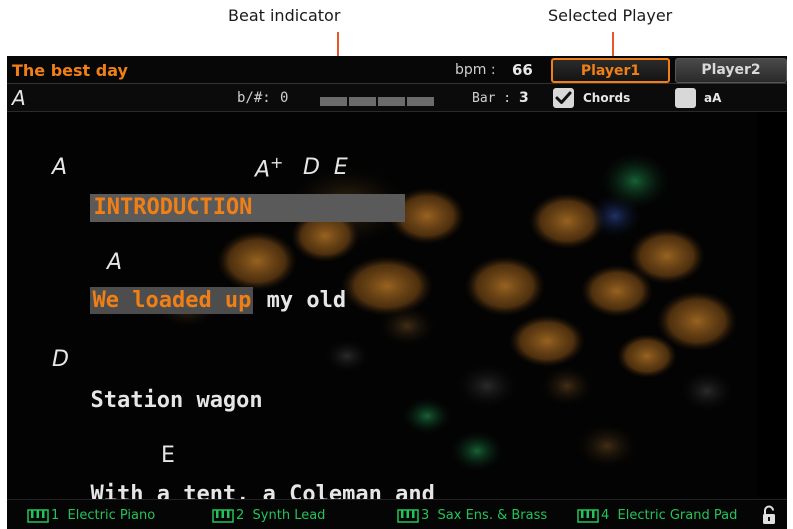  Describe the element at coordinates (610, 70) in the screenshot. I see `tab-player1: Player1` at that location.